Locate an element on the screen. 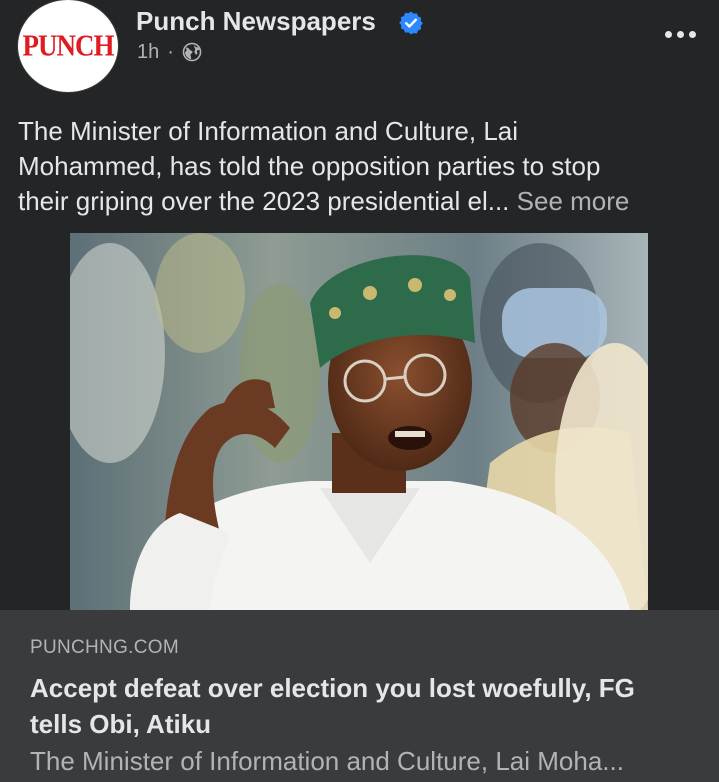  post-timestamp: 1h is located at coordinates (148, 52).